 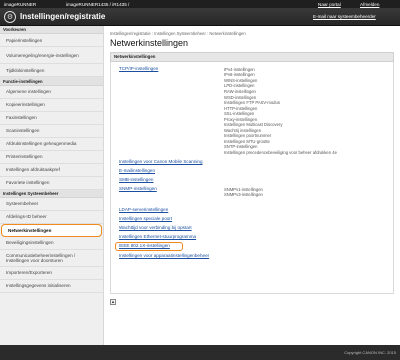 What do you see at coordinates (178, 33) in the screenshot?
I see `breadcrumb: Instellingen/registratie` at bounding box center [178, 33].